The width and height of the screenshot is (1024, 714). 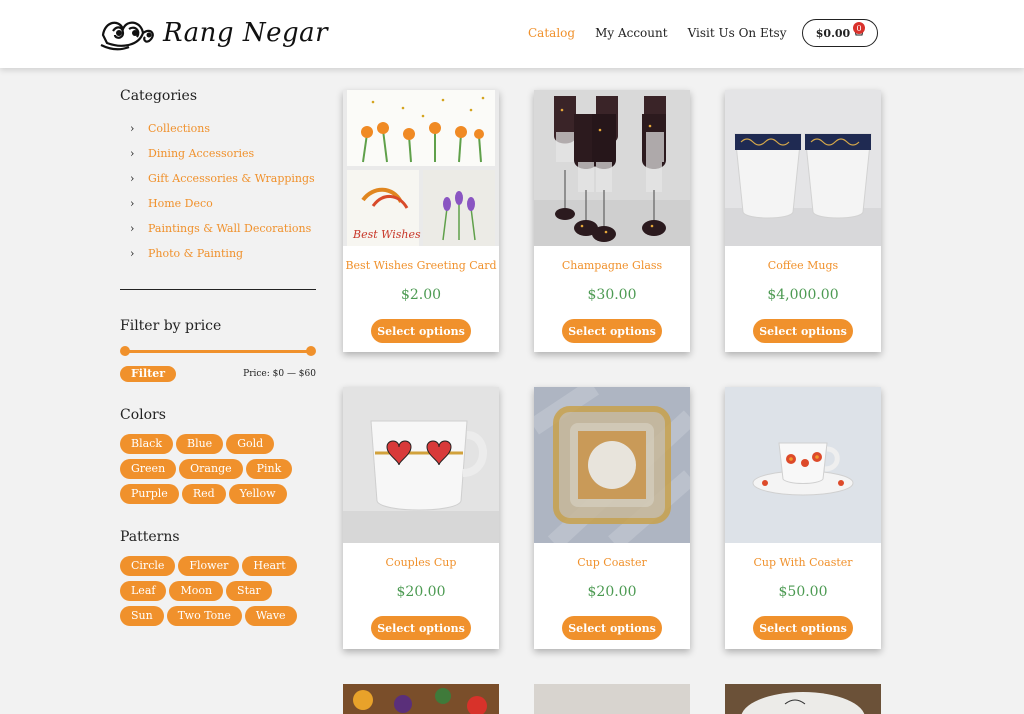 I want to click on category-link: Collections, so click(x=179, y=128).